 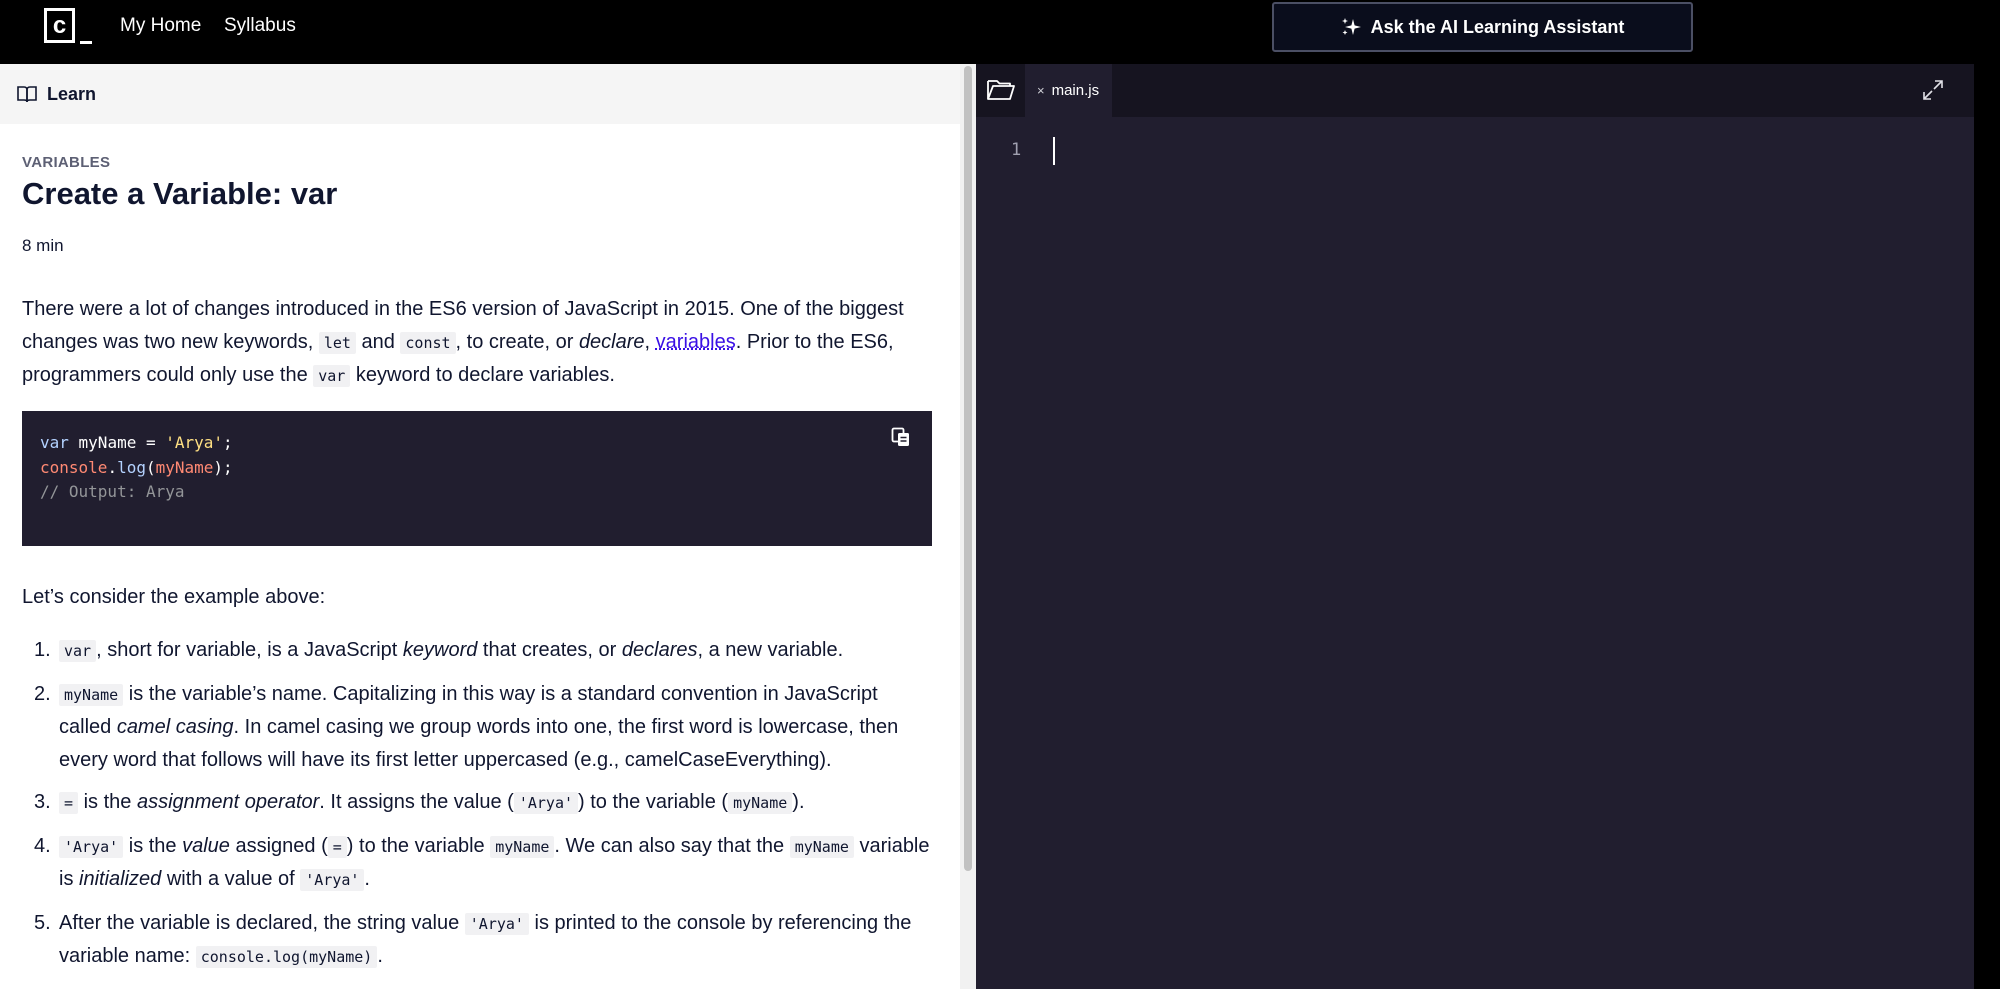 I want to click on emphasis-text: keyword, so click(x=440, y=650).